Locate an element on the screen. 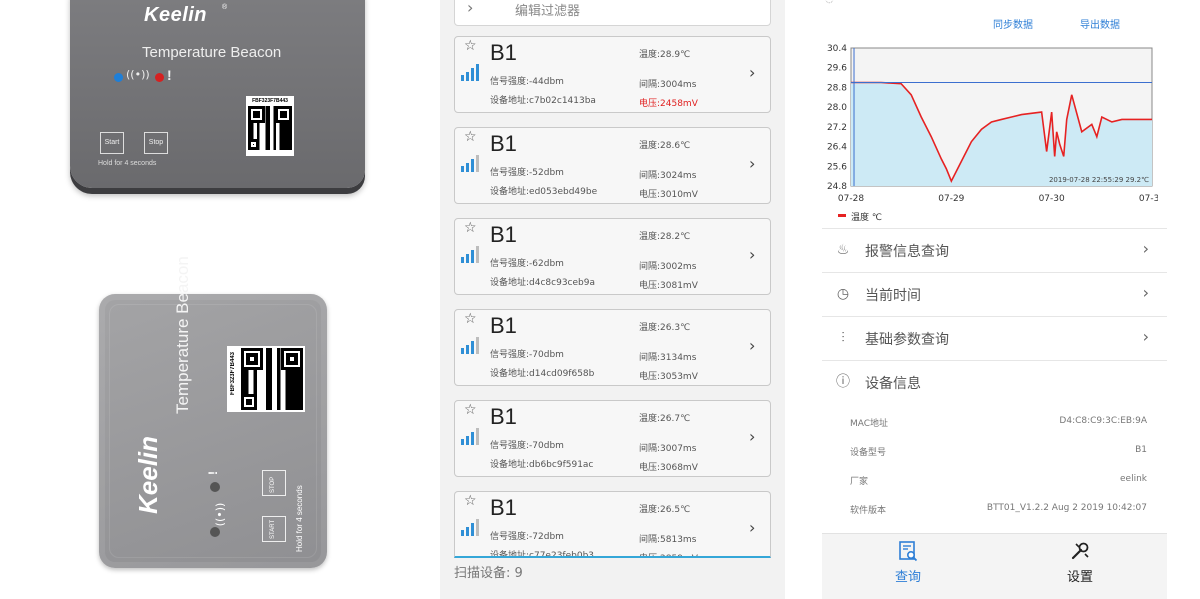 The height and width of the screenshot is (599, 1200). rssi-value: 信号强度:-44dbm is located at coordinates (527, 82).